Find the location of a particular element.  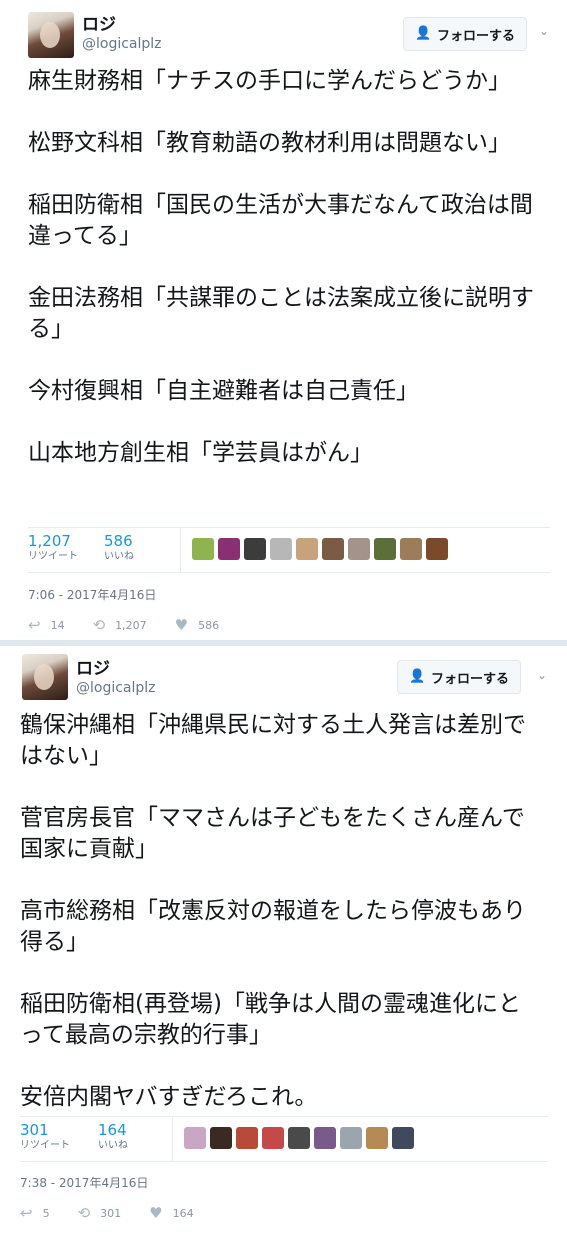

retweet-action-count: 1,207 is located at coordinates (131, 625).